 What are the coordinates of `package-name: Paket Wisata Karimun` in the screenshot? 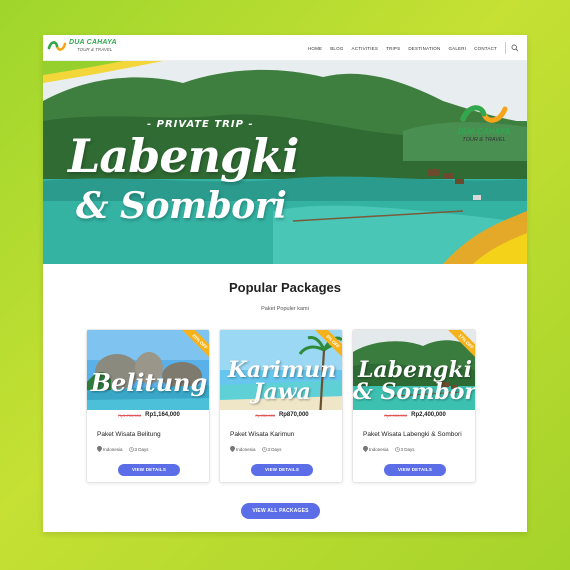 It's located at (262, 434).